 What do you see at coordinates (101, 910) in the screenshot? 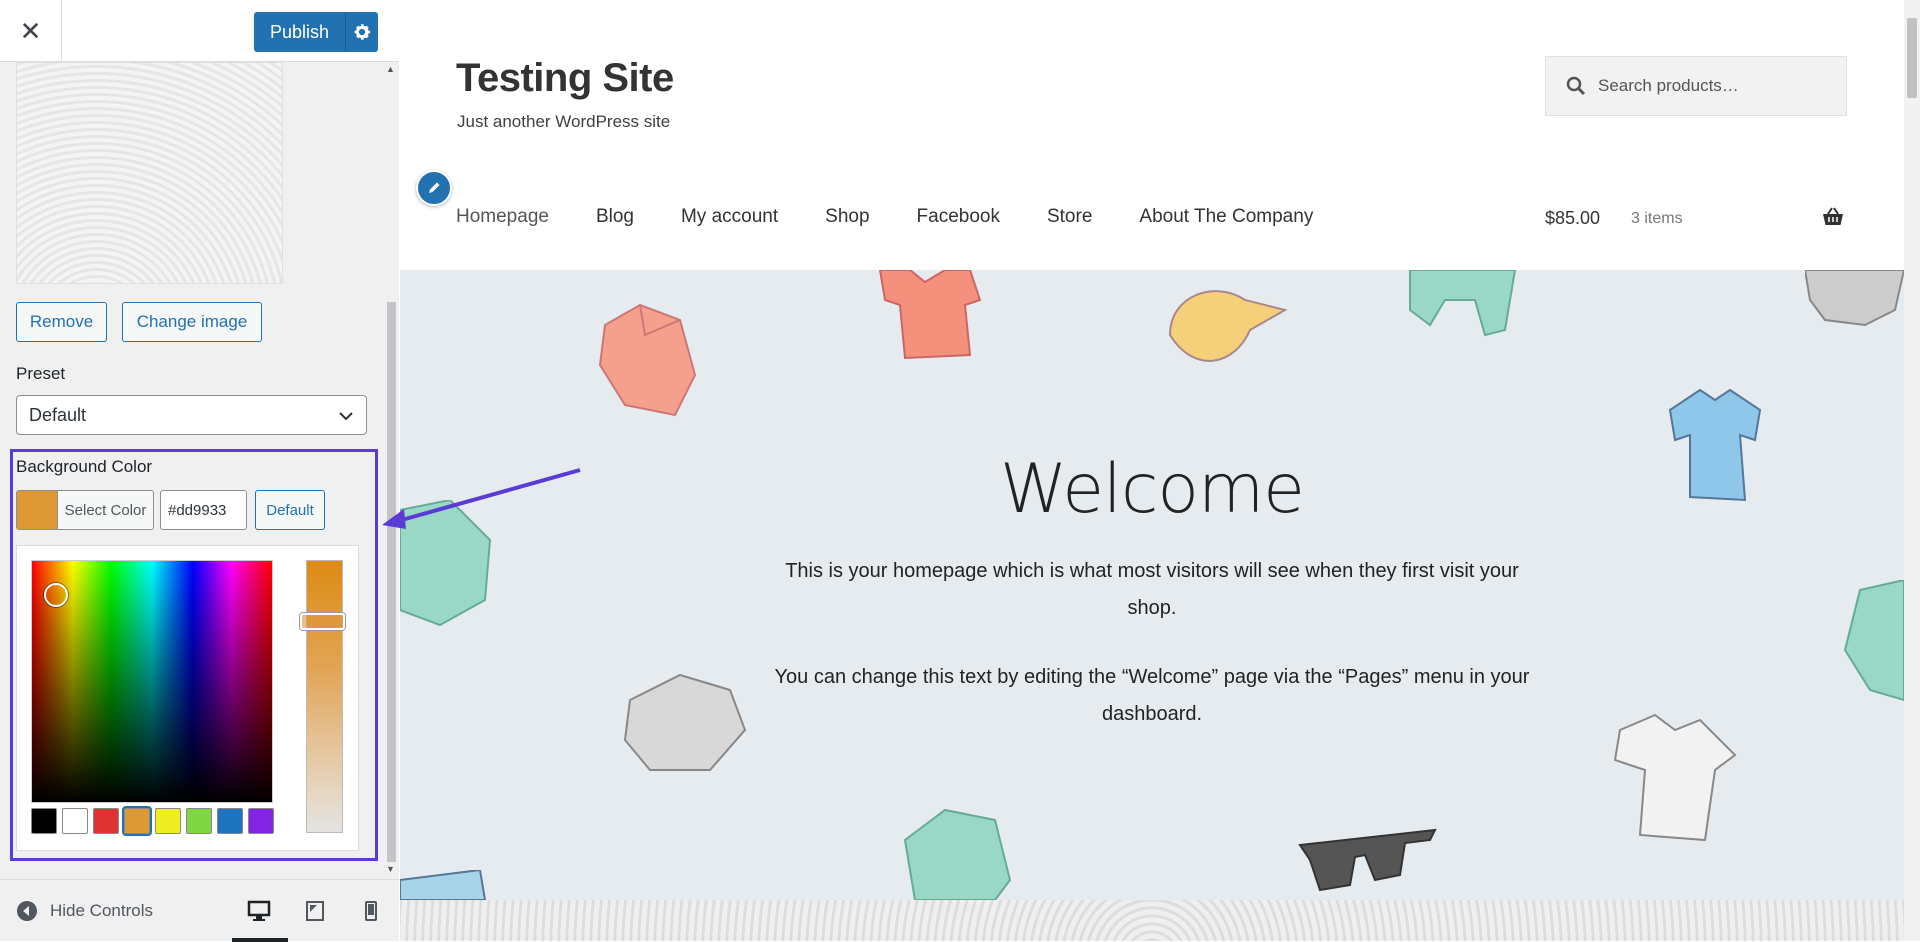
I see `hide-controls-label: Hide Controls` at bounding box center [101, 910].